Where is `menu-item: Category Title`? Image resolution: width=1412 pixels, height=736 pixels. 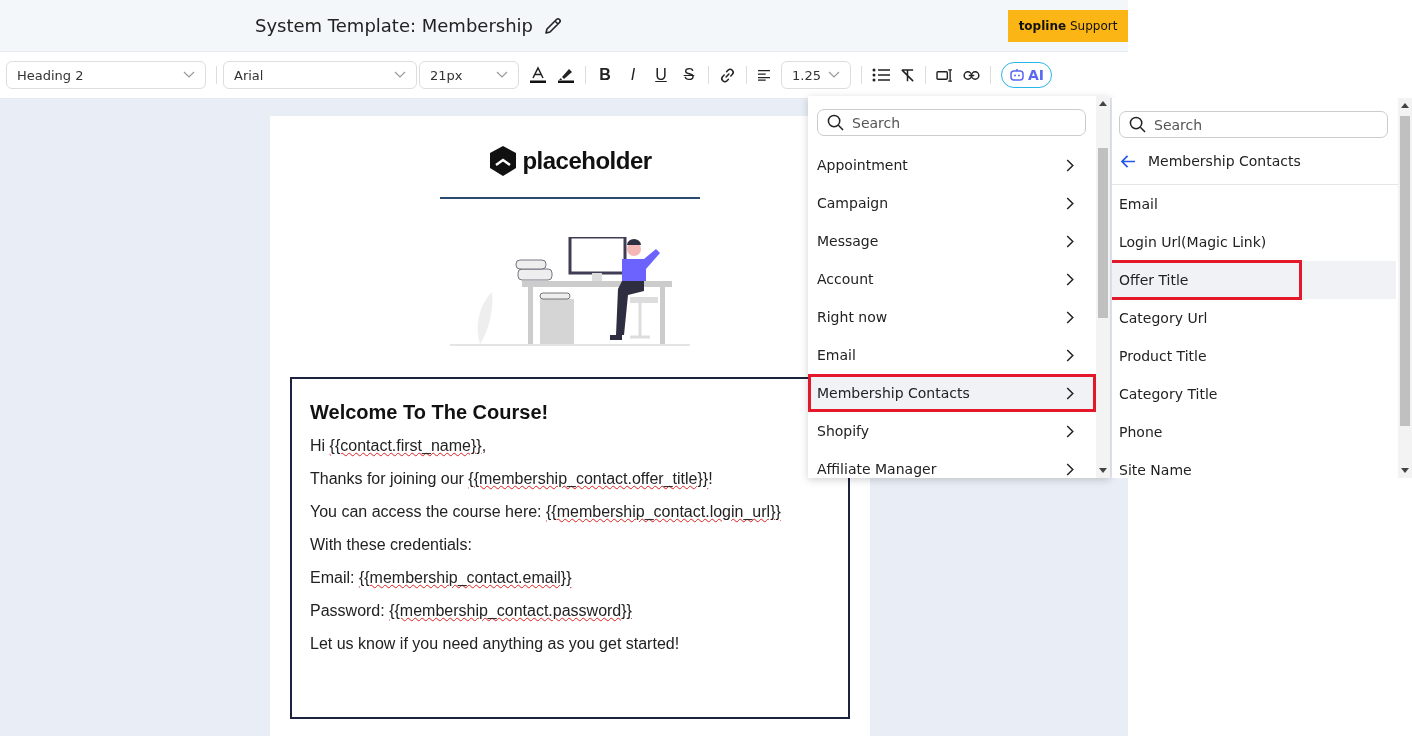
menu-item: Category Title is located at coordinates (1254, 394).